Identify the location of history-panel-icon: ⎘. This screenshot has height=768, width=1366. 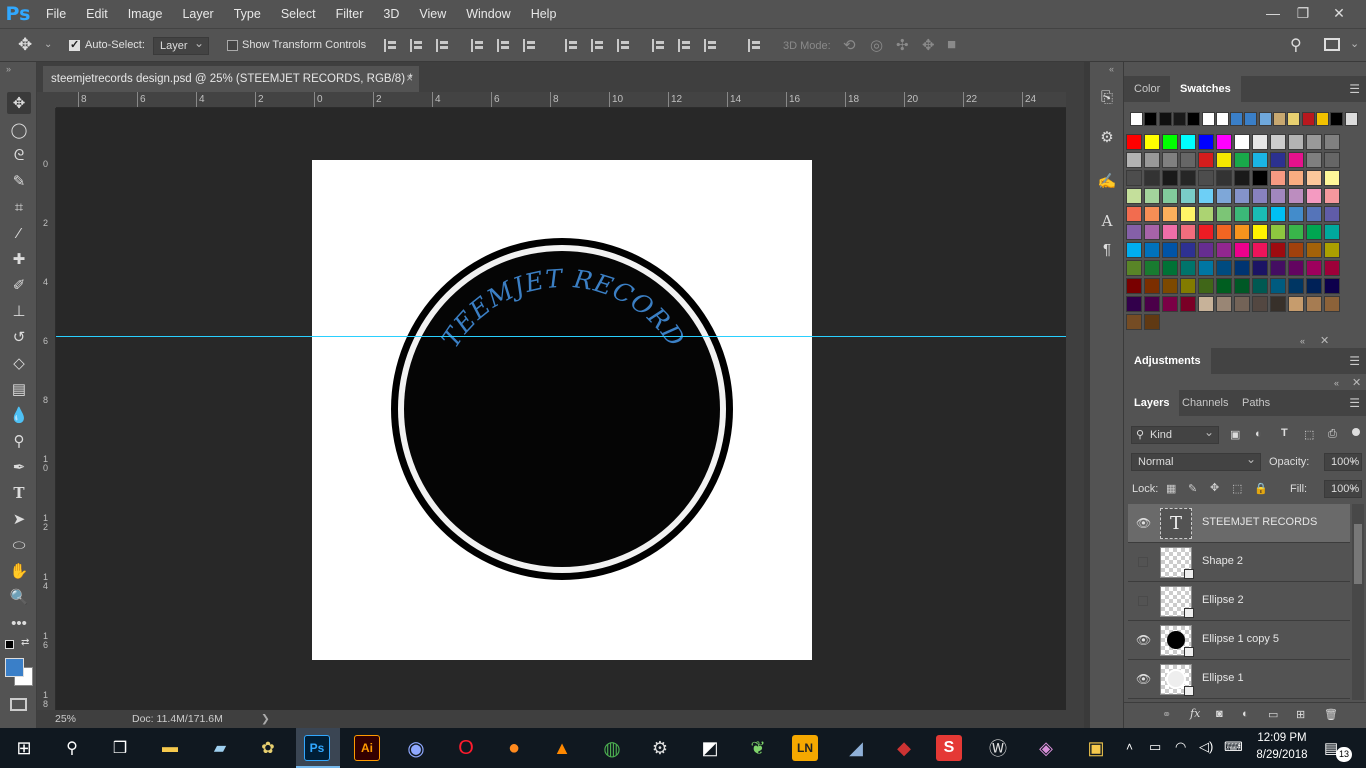
(1107, 97).